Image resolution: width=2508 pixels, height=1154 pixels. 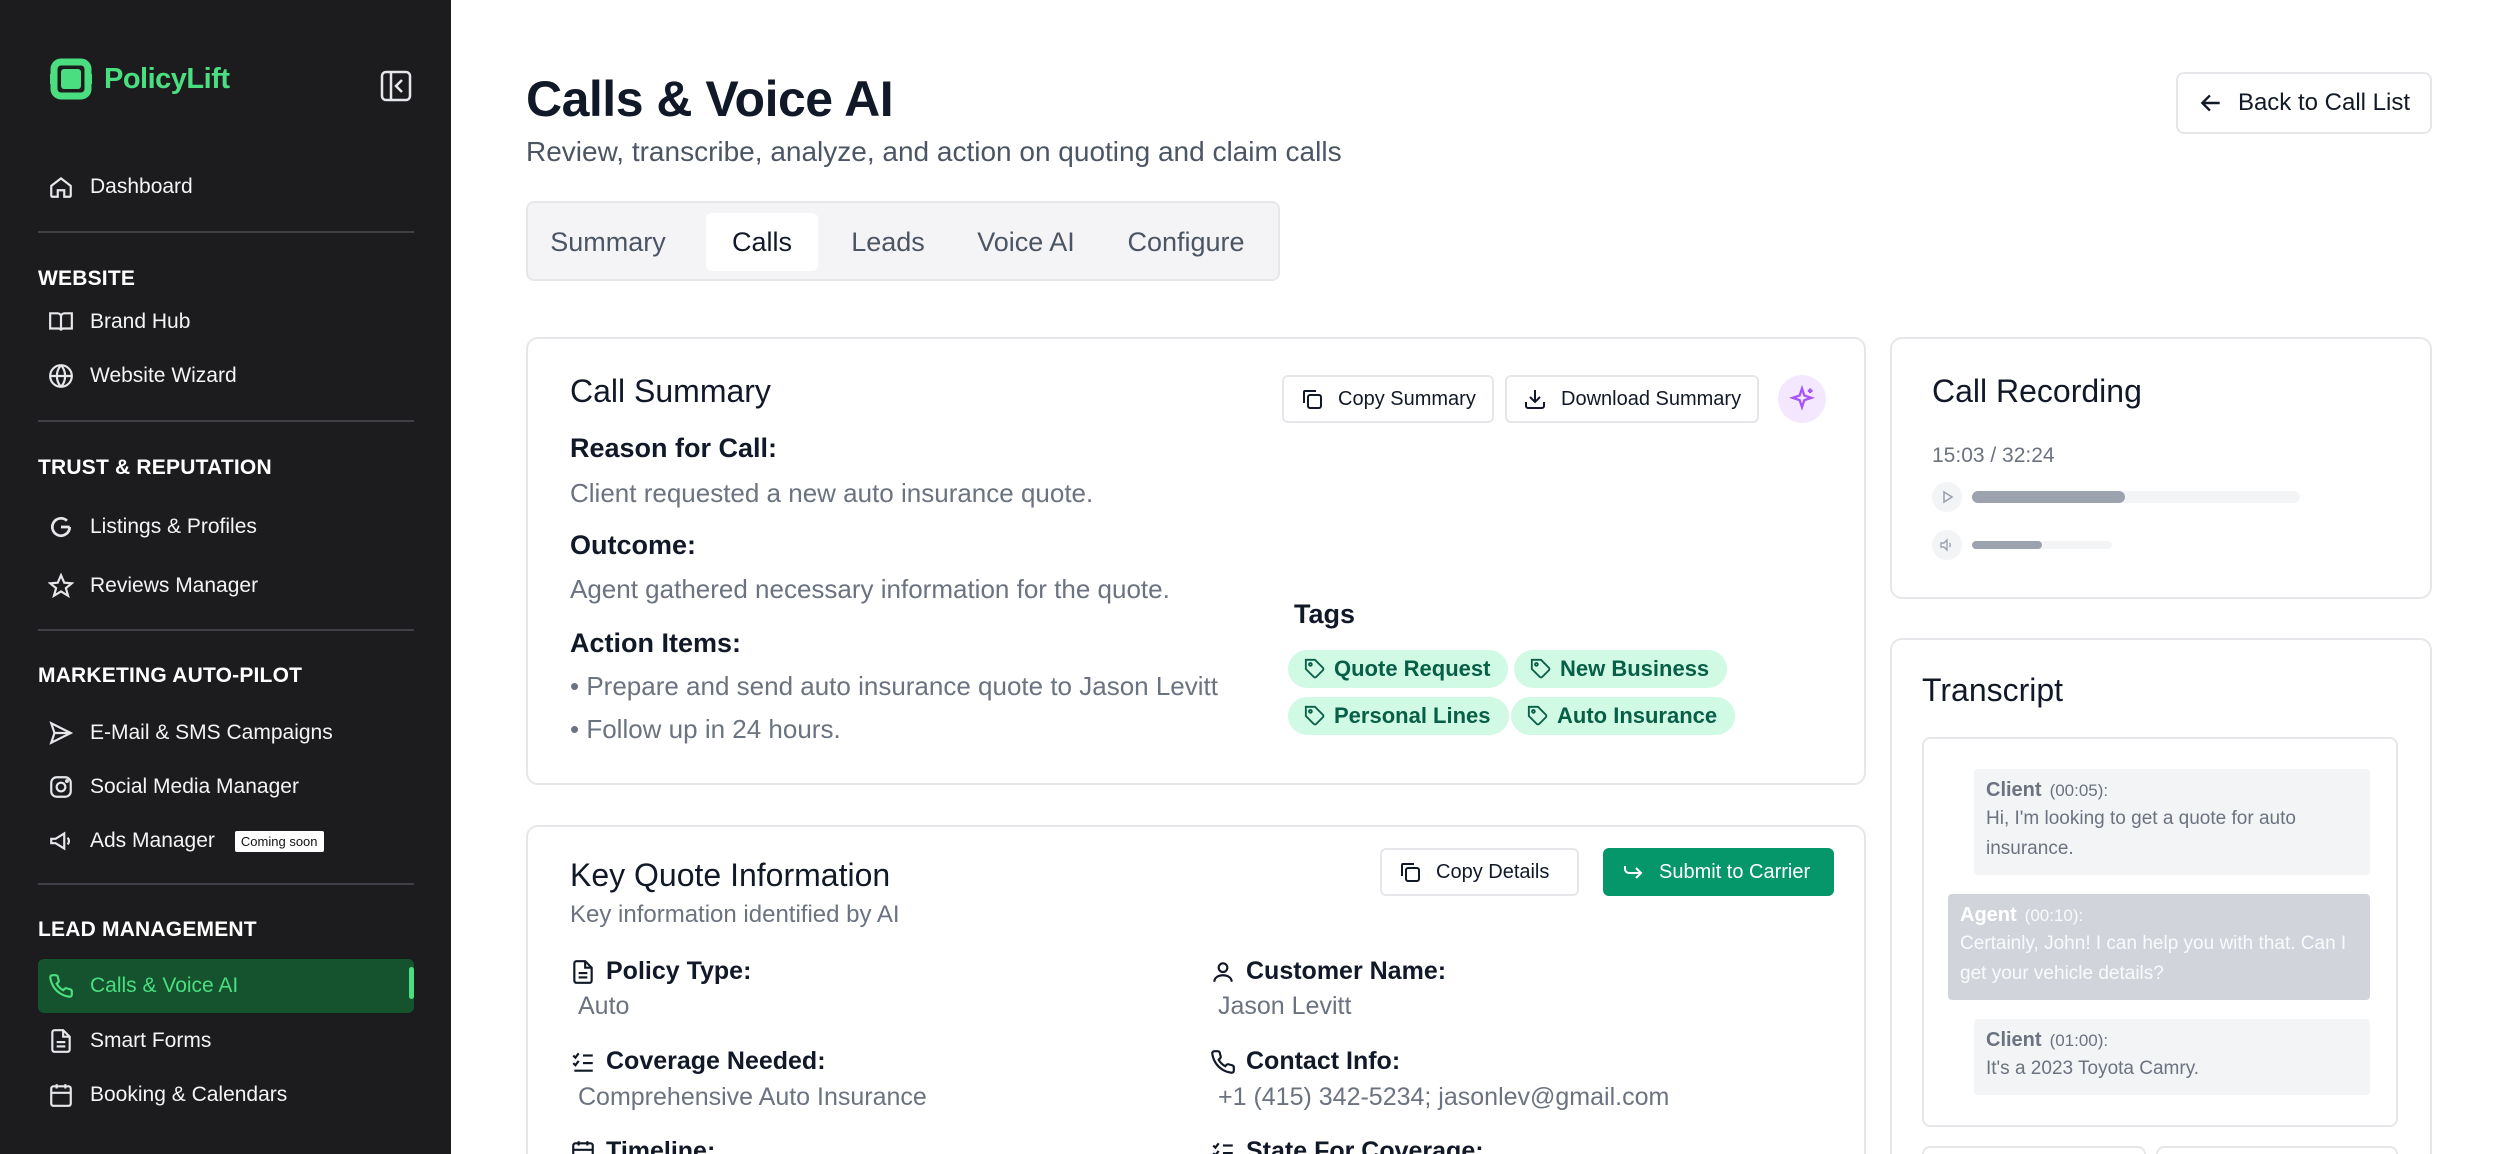 What do you see at coordinates (2037, 391) in the screenshot?
I see `call-recording-title: Call Recording` at bounding box center [2037, 391].